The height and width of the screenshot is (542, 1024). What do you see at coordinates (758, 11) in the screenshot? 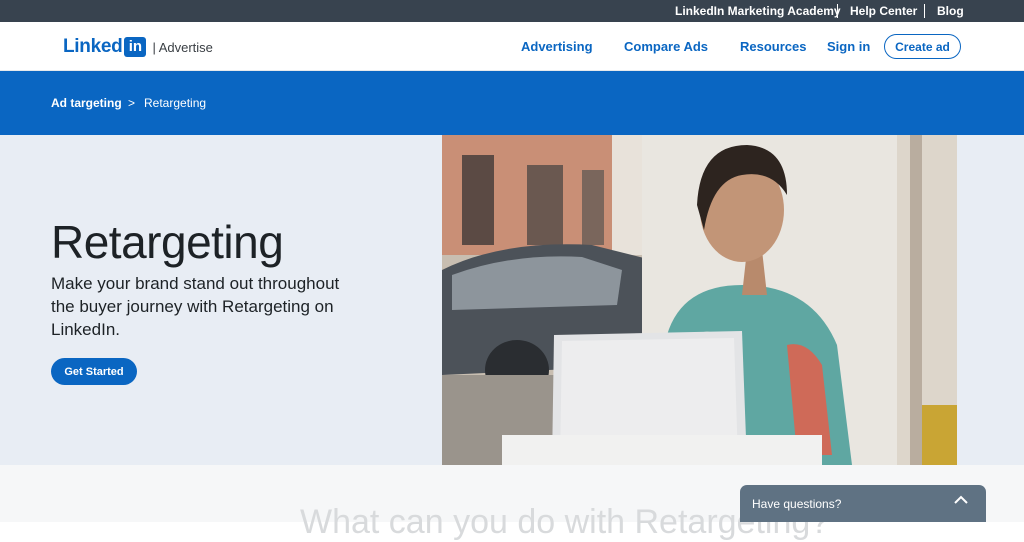
I see `marketing-academy-link: LinkedIn Marketing Academy` at bounding box center [758, 11].